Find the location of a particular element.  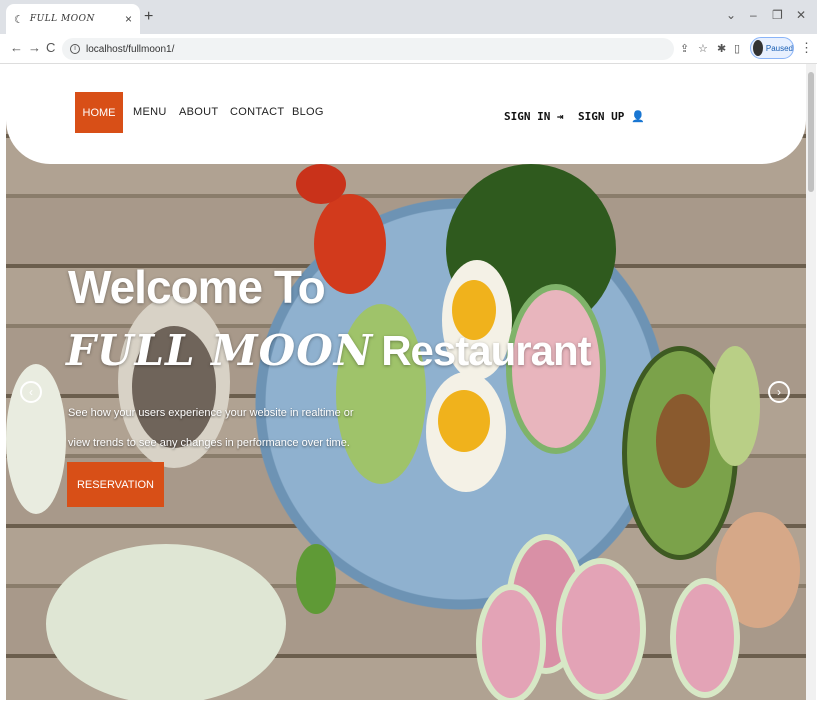

sign-in-icon: ⇥ is located at coordinates (560, 116).